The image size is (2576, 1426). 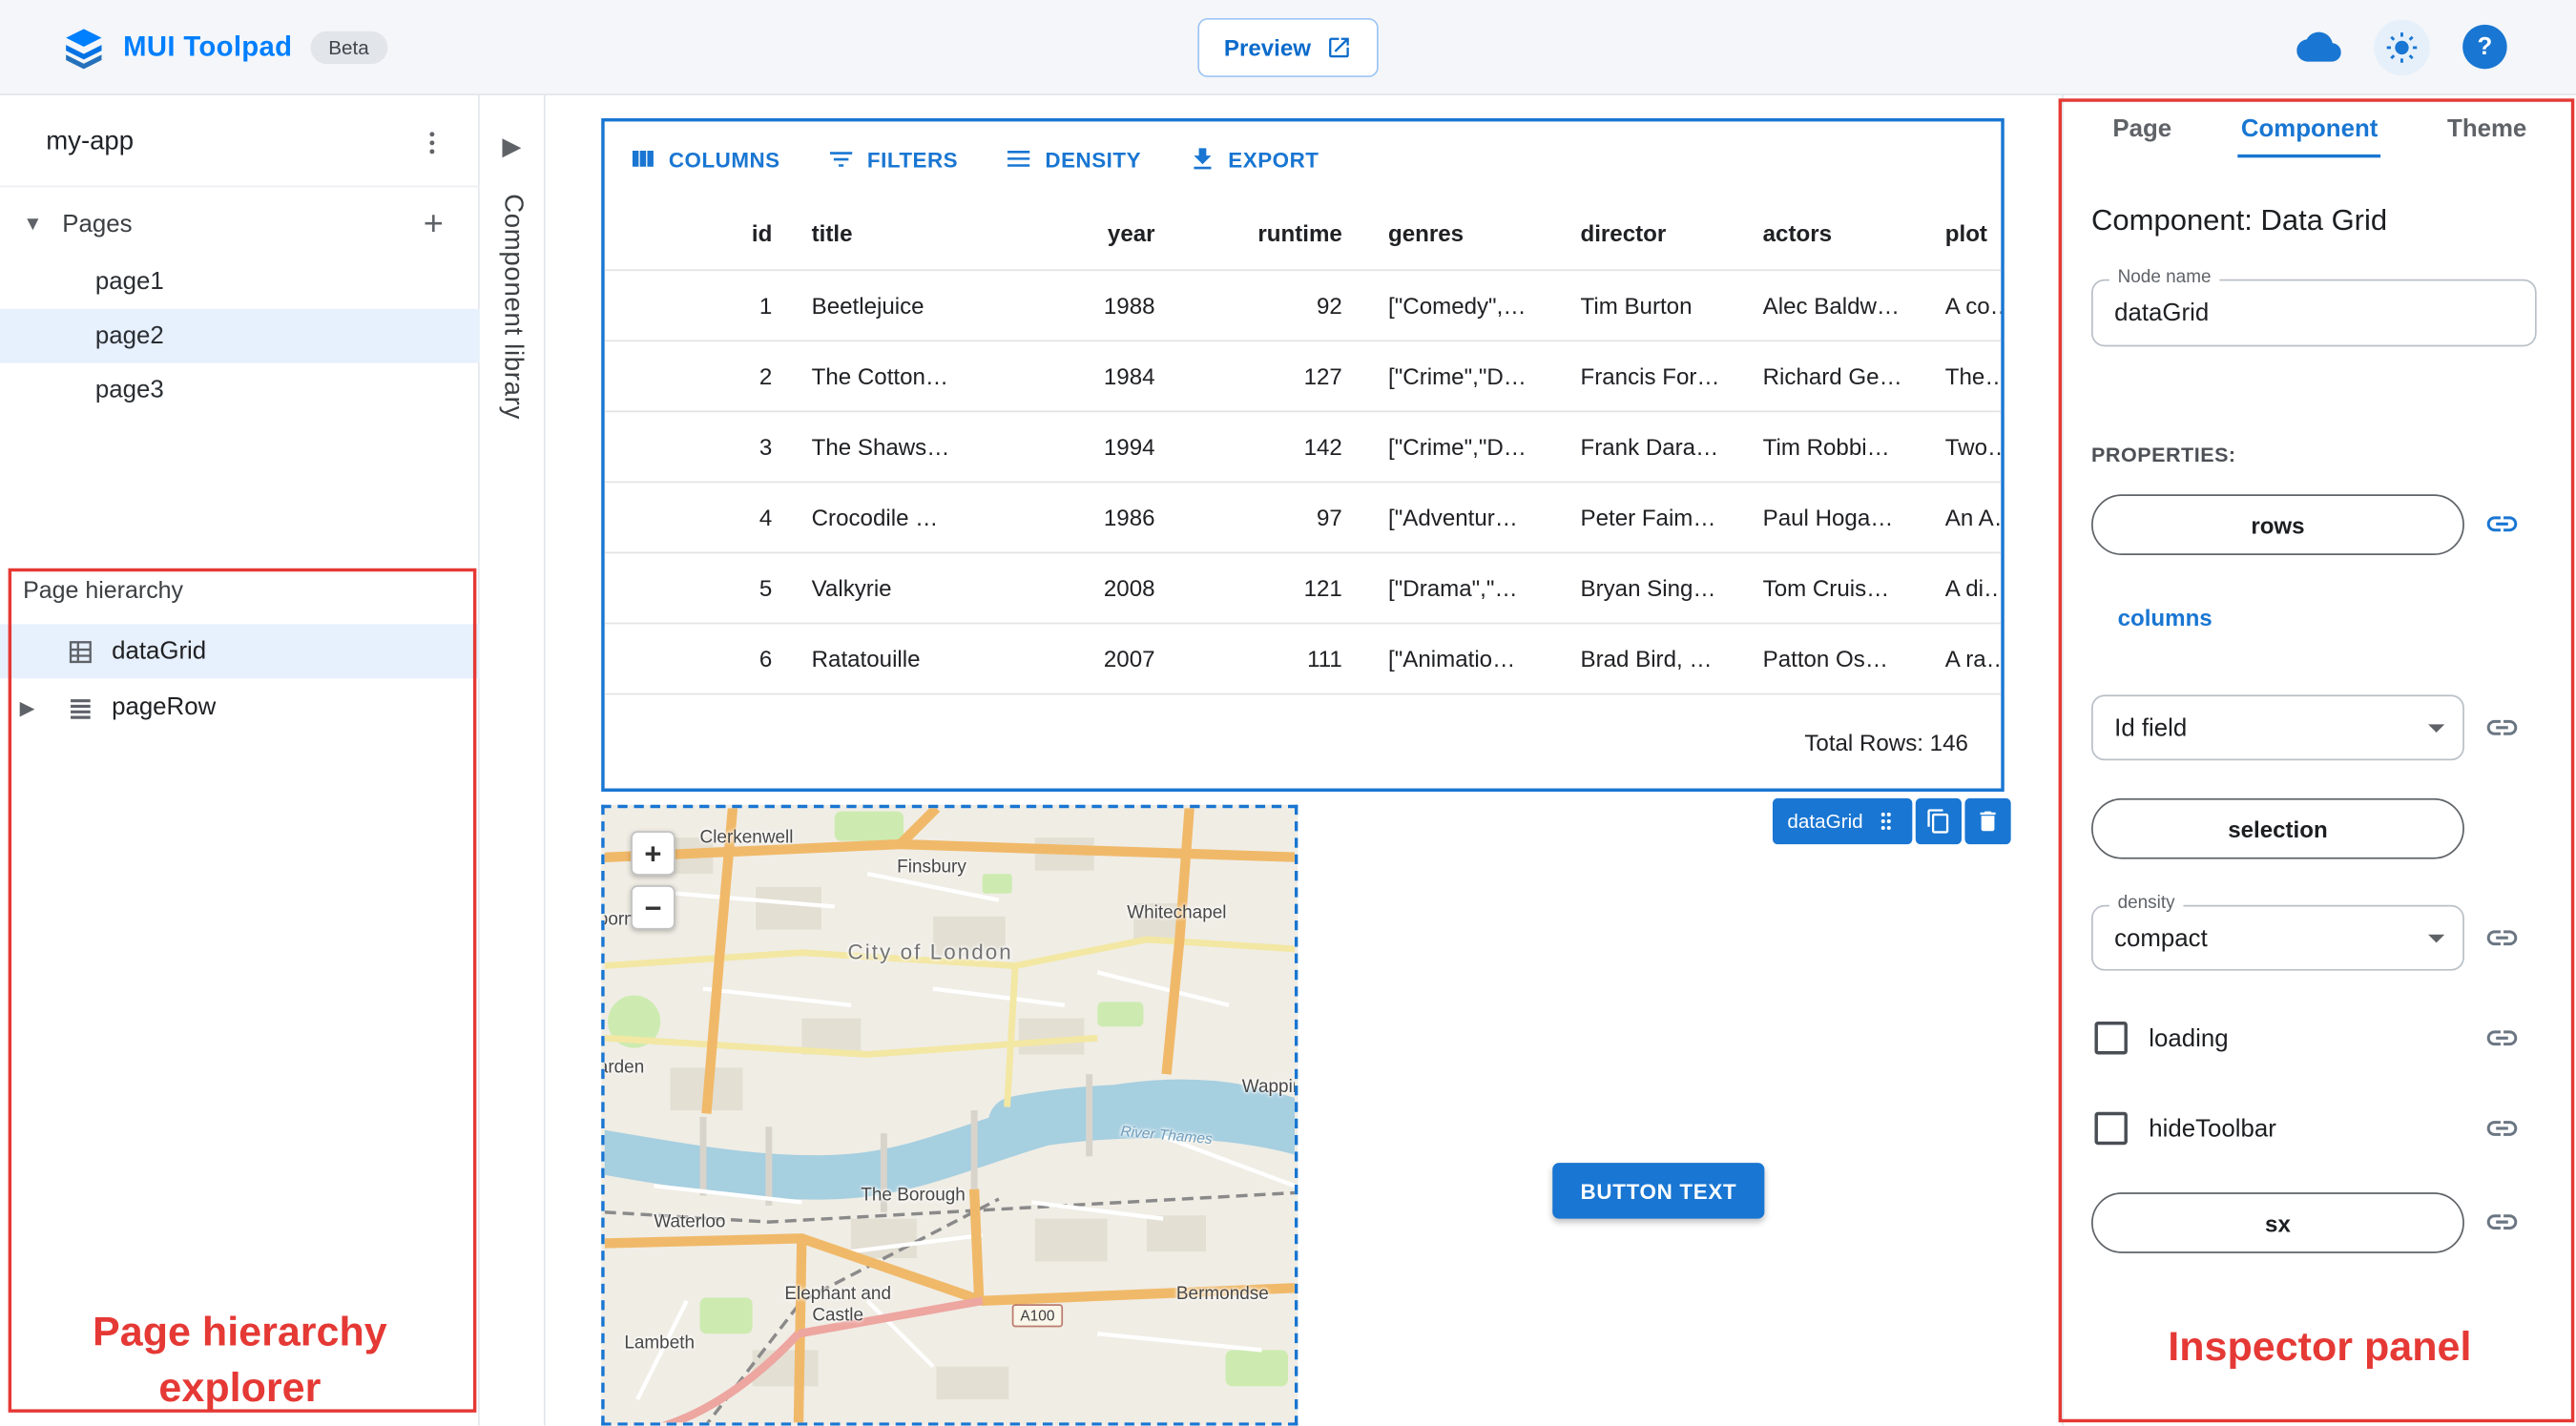 What do you see at coordinates (695, 306) in the screenshot?
I see `cell-id: 1` at bounding box center [695, 306].